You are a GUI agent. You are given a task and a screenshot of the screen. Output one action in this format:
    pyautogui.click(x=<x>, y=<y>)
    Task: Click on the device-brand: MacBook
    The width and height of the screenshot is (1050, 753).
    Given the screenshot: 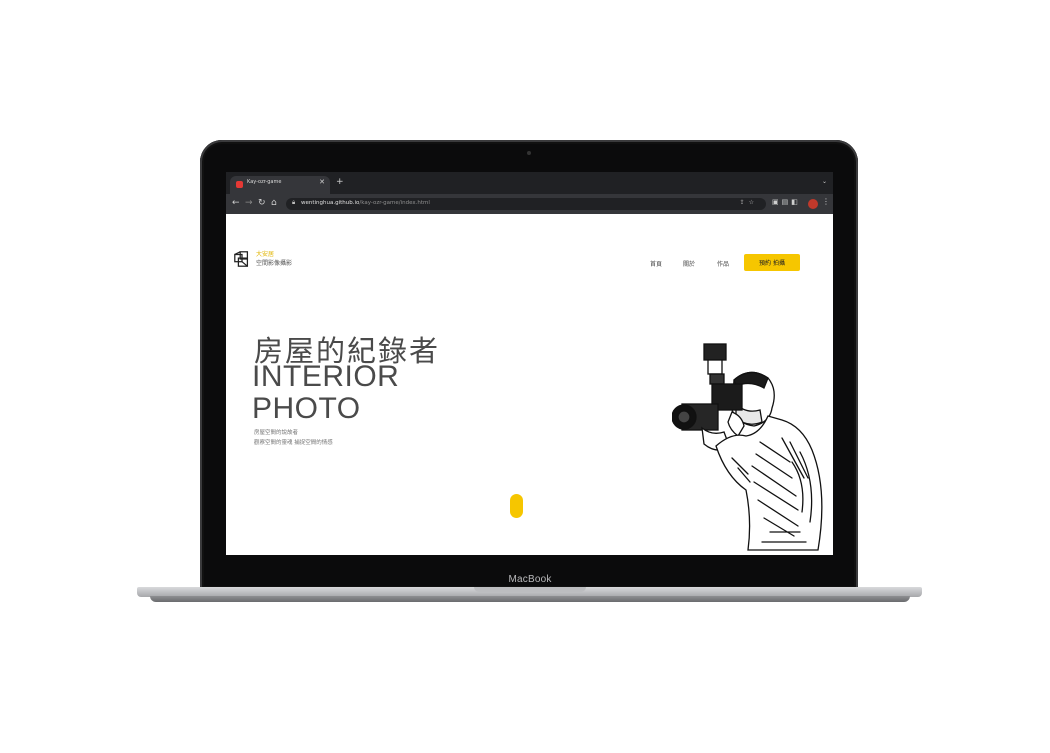 What is the action you would take?
    pyautogui.click(x=530, y=579)
    